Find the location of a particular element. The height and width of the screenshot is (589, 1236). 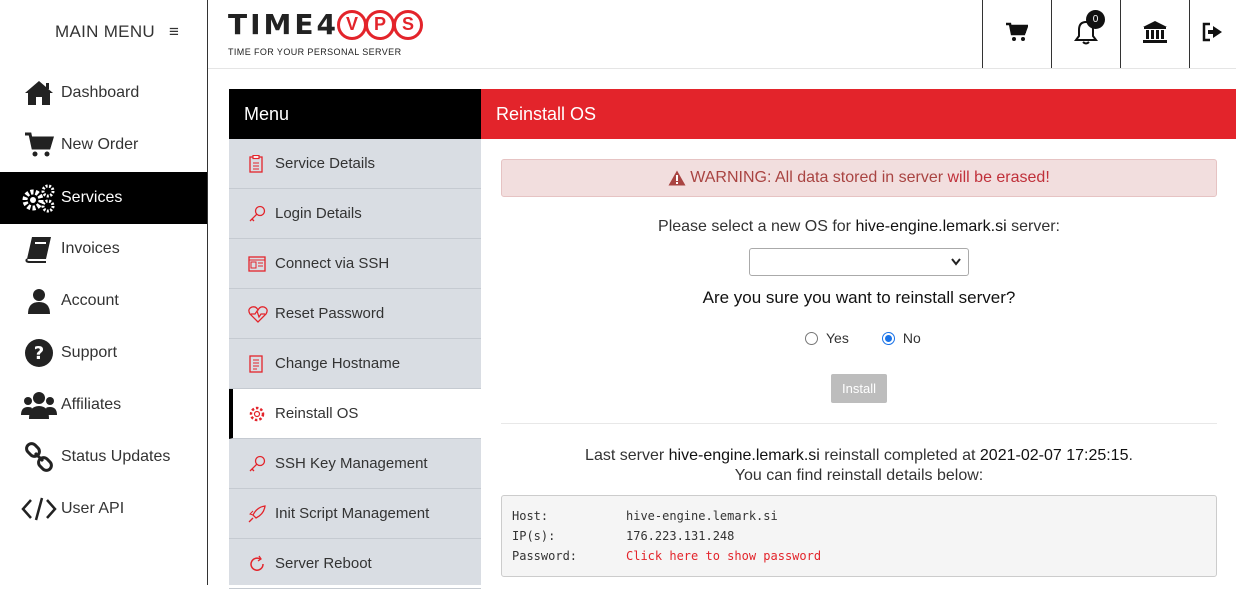

menu-item-init-script-management: Init Script Management is located at coordinates (355, 514).